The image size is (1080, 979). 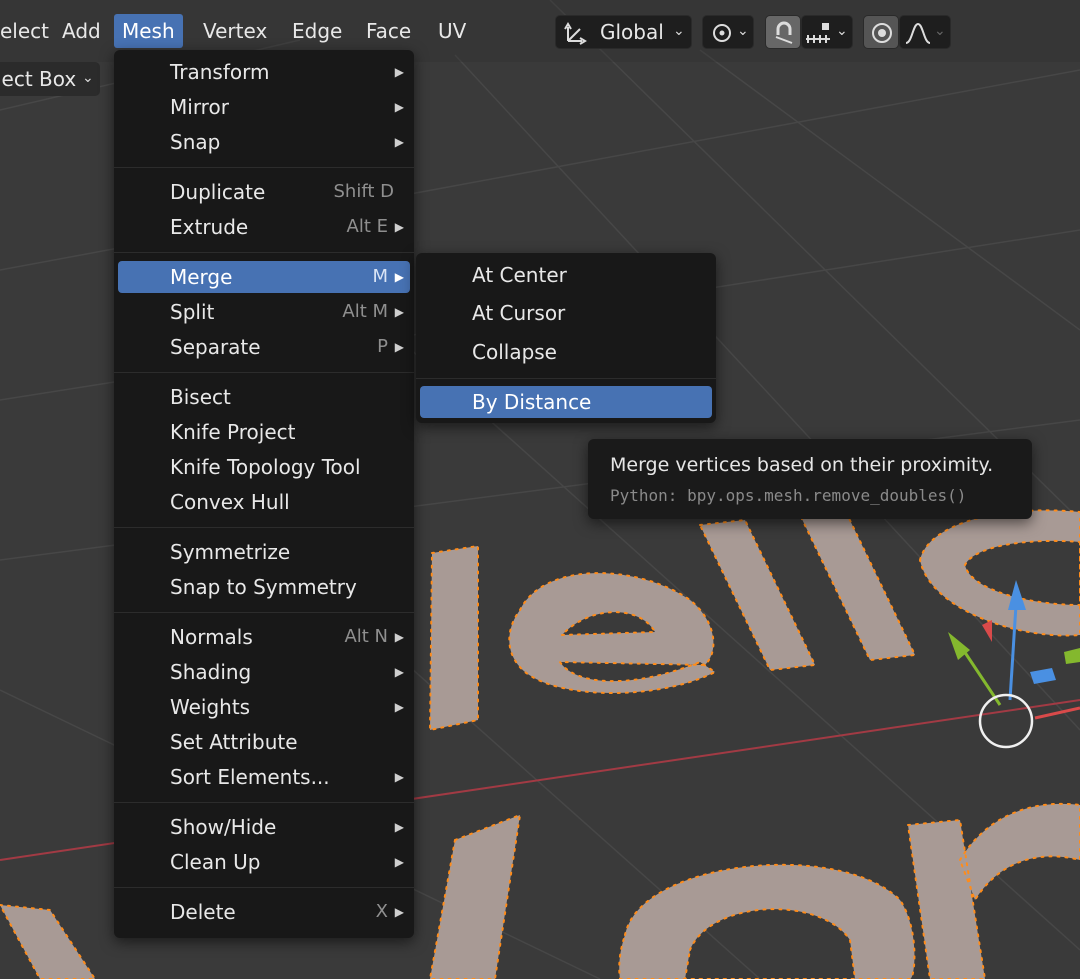 What do you see at coordinates (452, 31) in the screenshot?
I see `menu-uv: UV` at bounding box center [452, 31].